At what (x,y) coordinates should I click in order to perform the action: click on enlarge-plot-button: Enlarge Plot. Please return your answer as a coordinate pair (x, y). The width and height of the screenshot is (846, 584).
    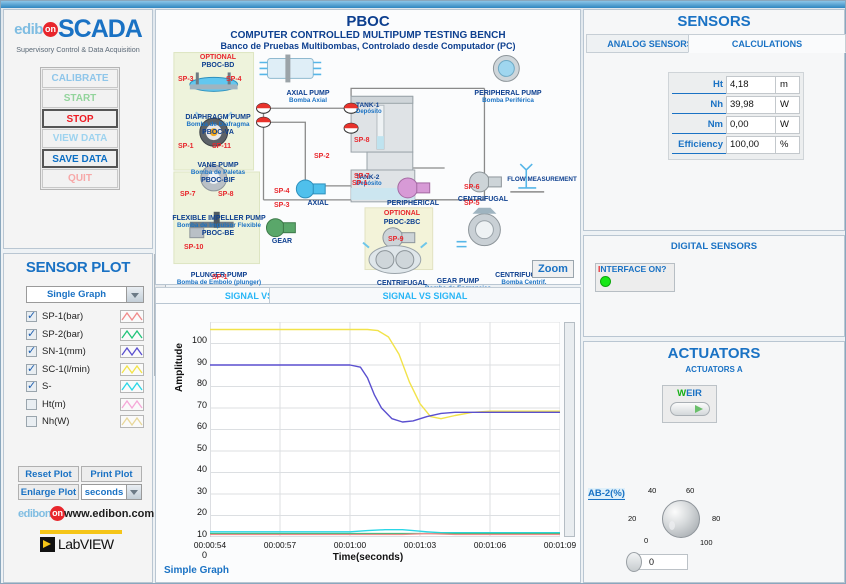
    Looking at the image, I should click on (48, 492).